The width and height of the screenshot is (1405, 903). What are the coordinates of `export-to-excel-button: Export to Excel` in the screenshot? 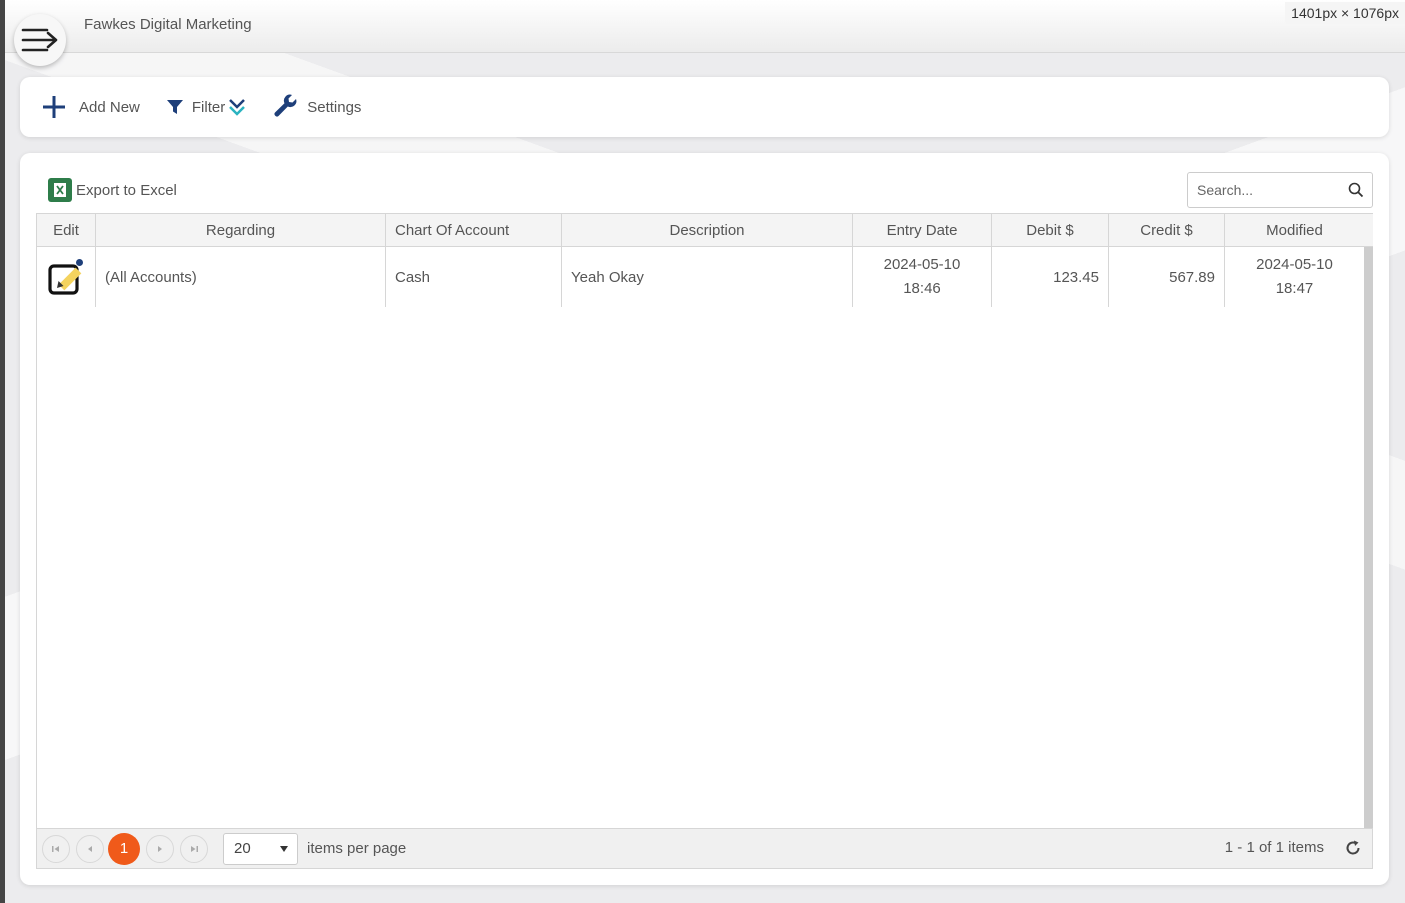 It's located at (112, 190).